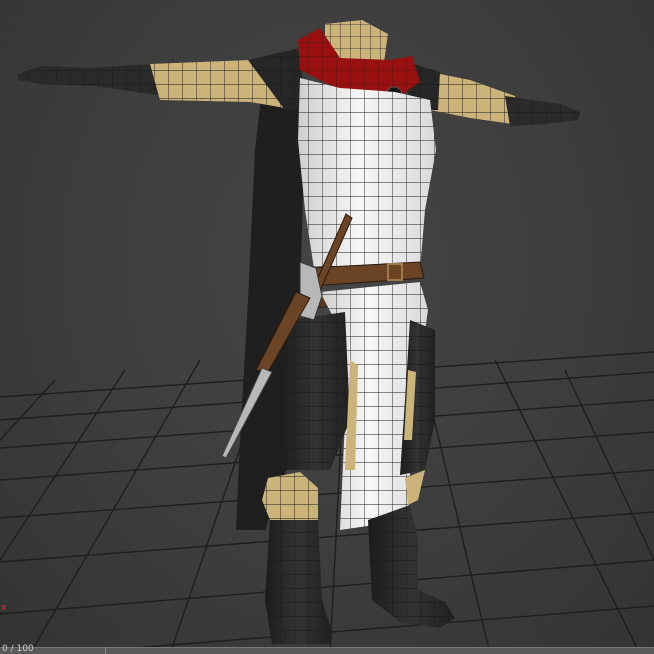 This screenshot has height=654, width=654. I want to click on frame-readout: 0 / 100, so click(18, 649).